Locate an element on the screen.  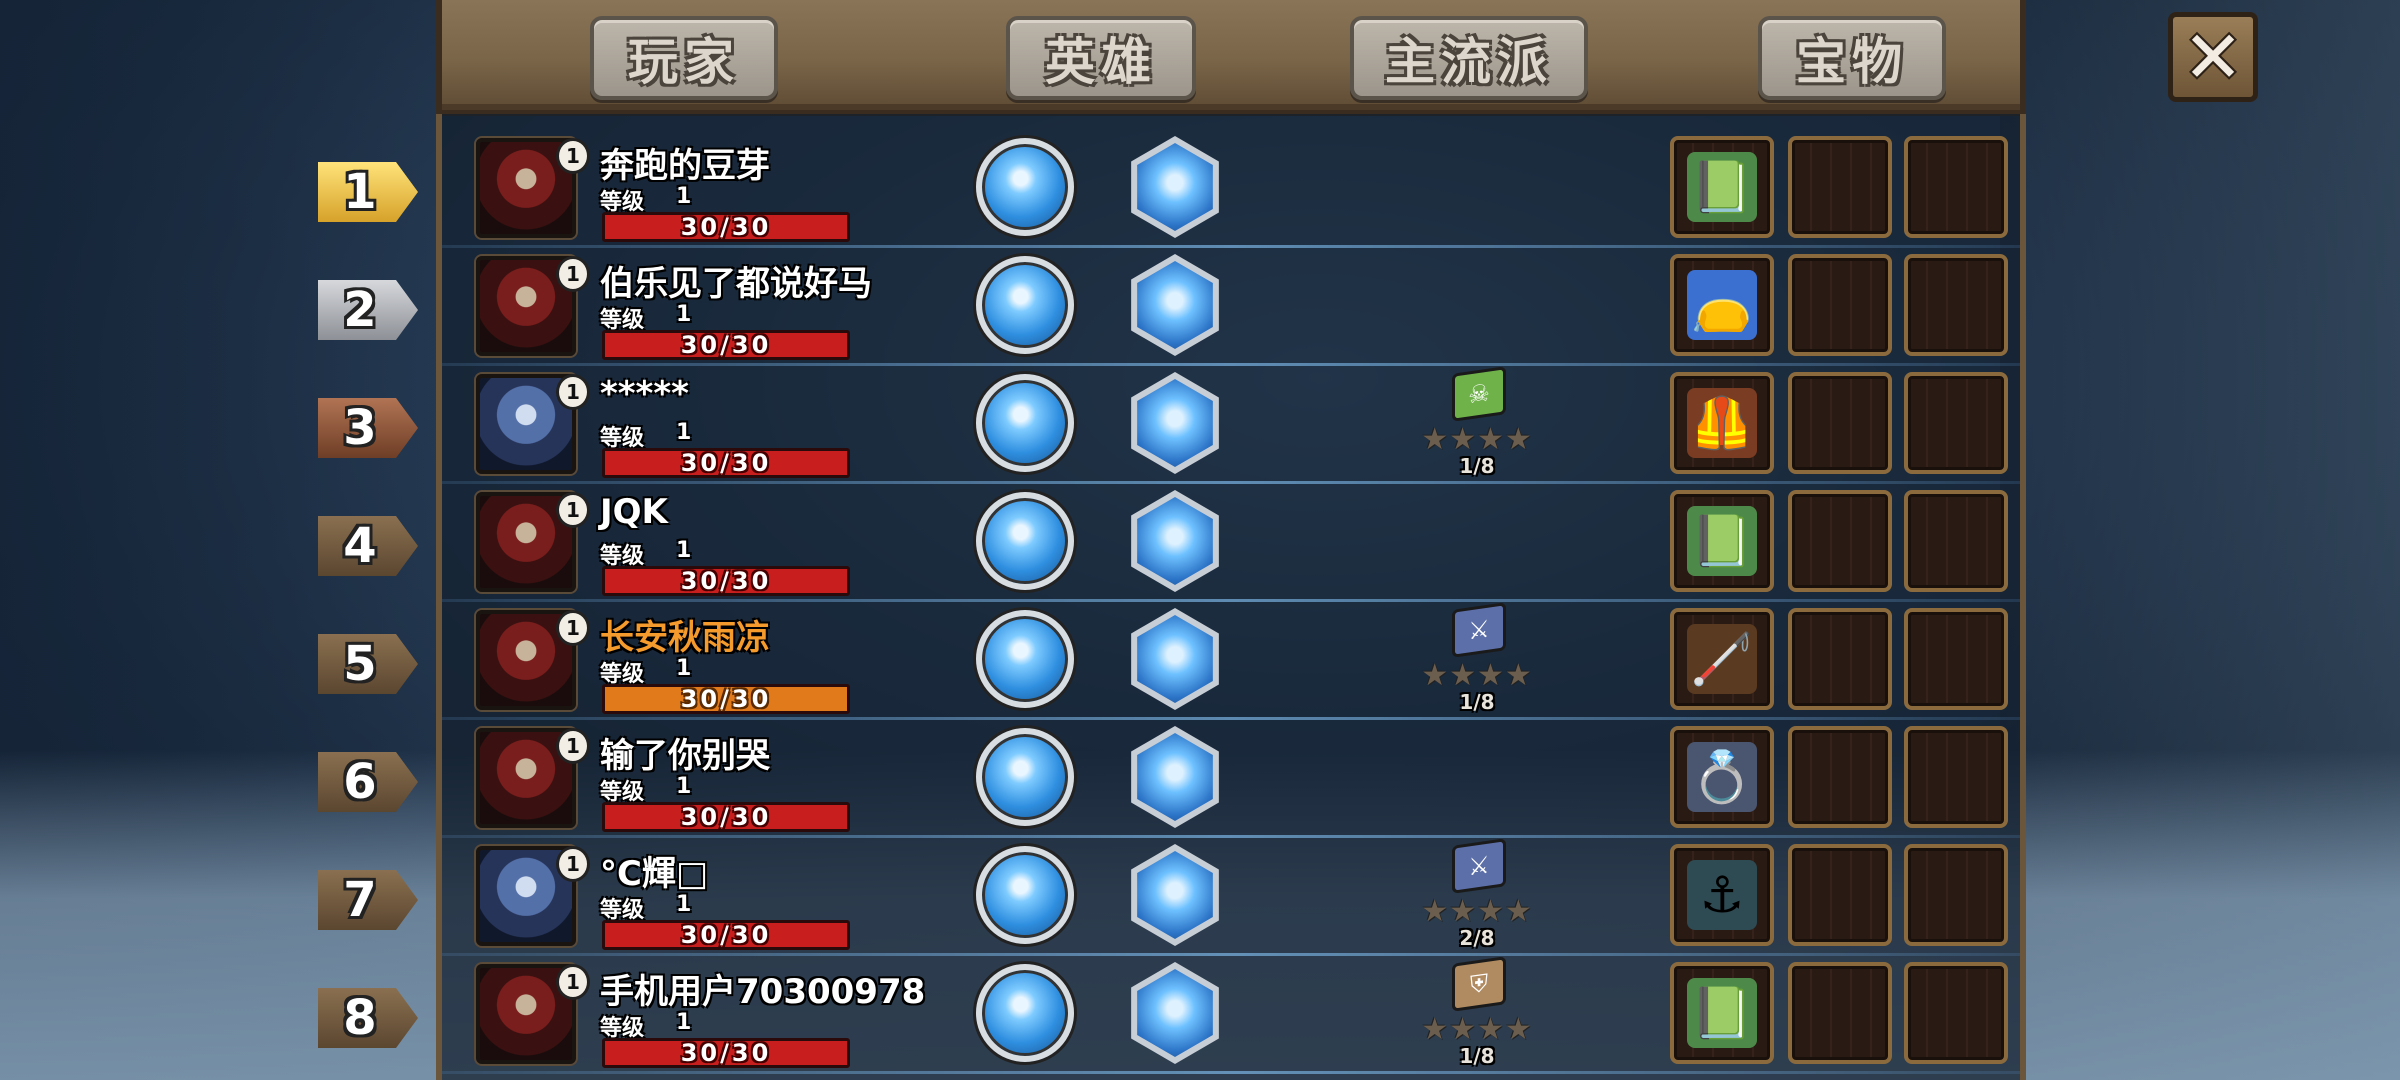
tab-bar: 玩家 英雄 主流派 宝物 is located at coordinates (1231, 58).